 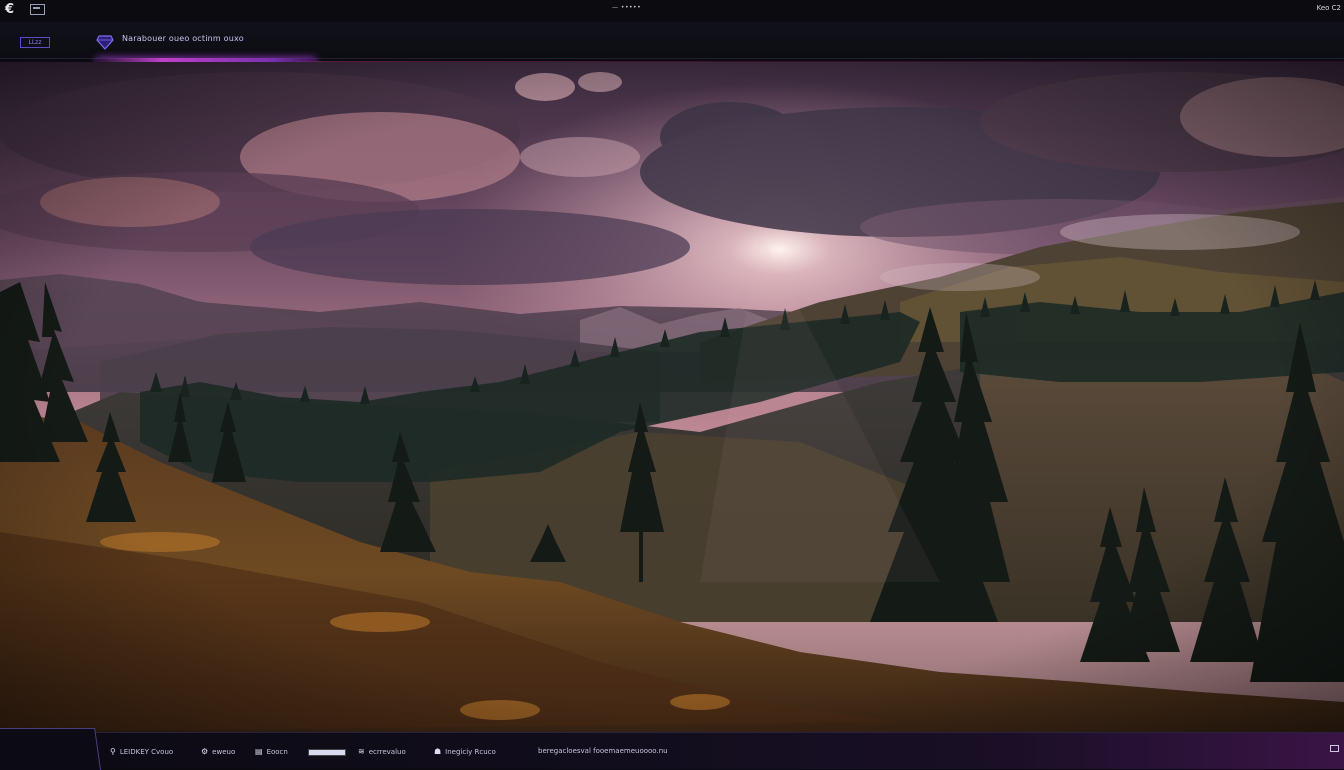 What do you see at coordinates (271, 751) in the screenshot?
I see `status-item-file: ▤ Eoocn` at bounding box center [271, 751].